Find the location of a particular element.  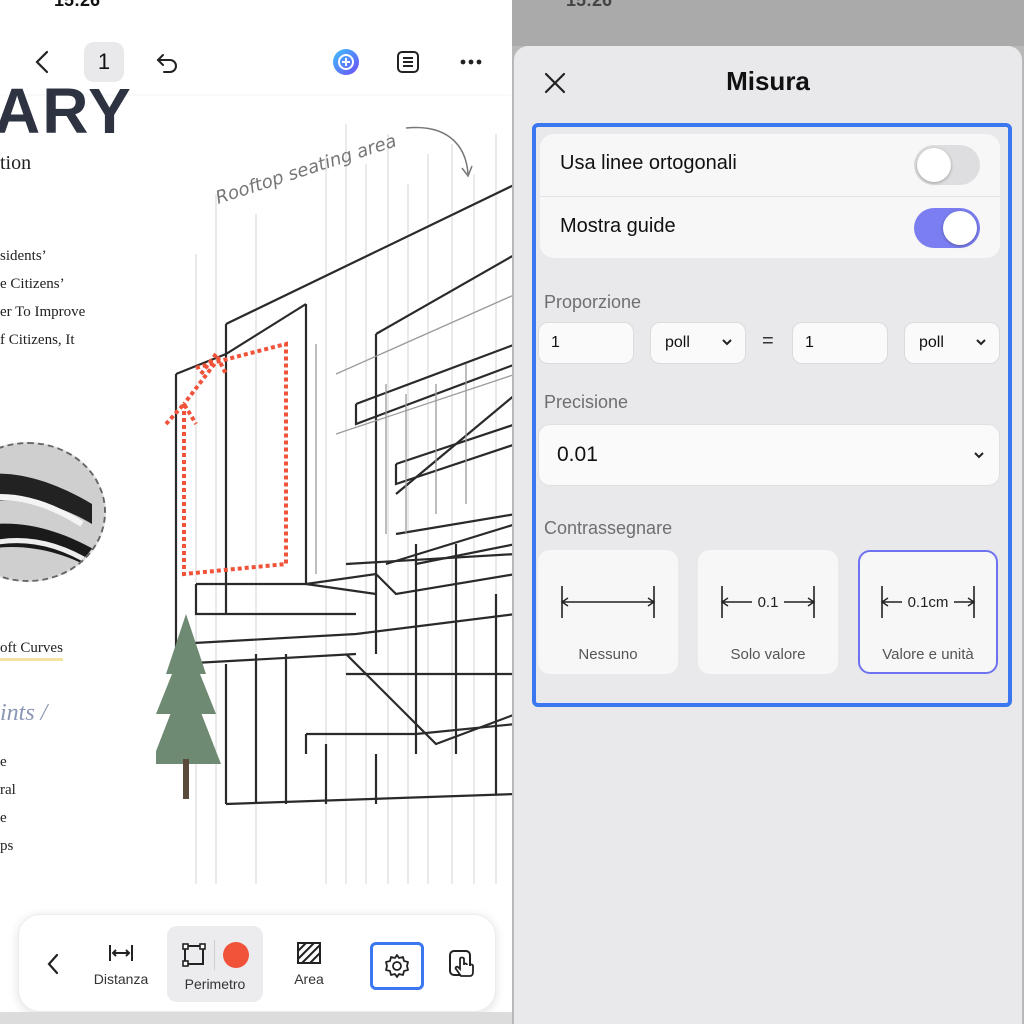

proportion-row: 1 poll = 1 poll is located at coordinates (770, 344).